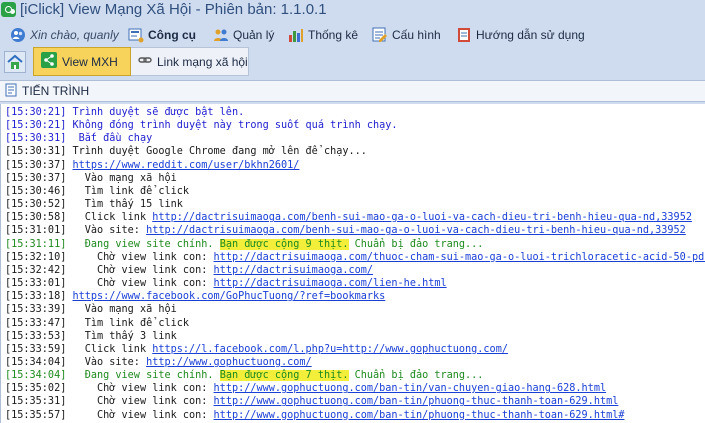  Describe the element at coordinates (355, 336) in the screenshot. I see `log-line: [15:33:53] Tìm thấy 3 link` at that location.